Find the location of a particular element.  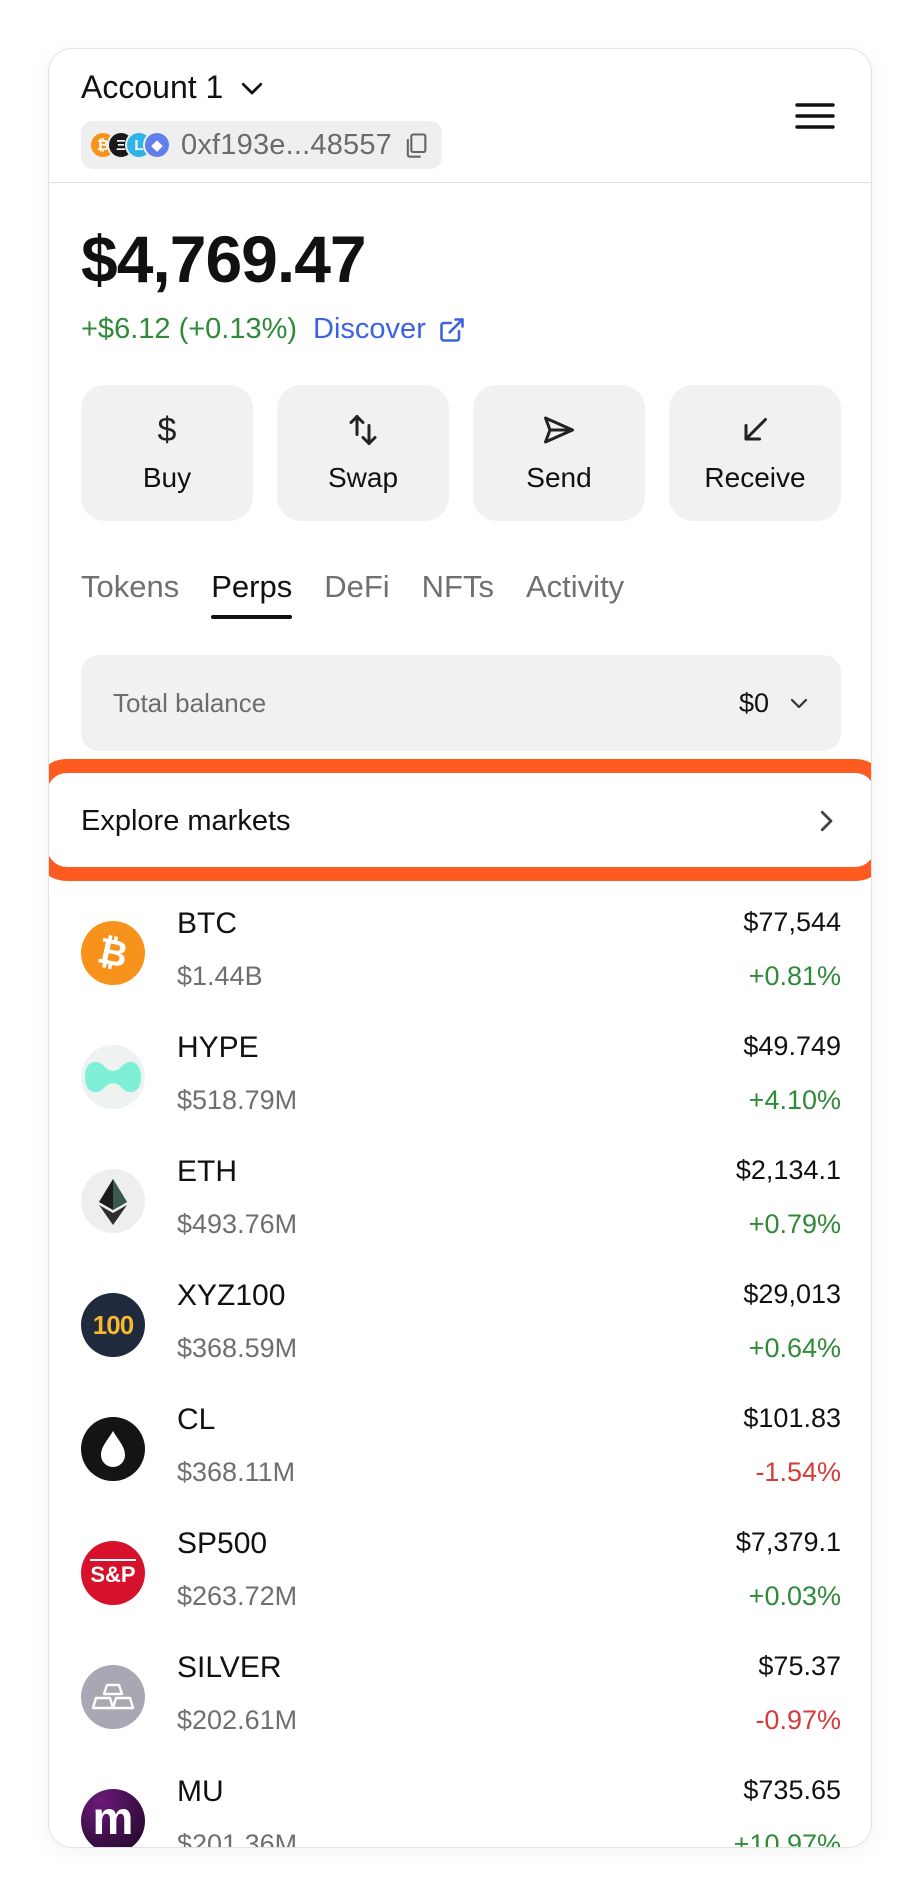

market-change: +0.03% is located at coordinates (794, 1596).